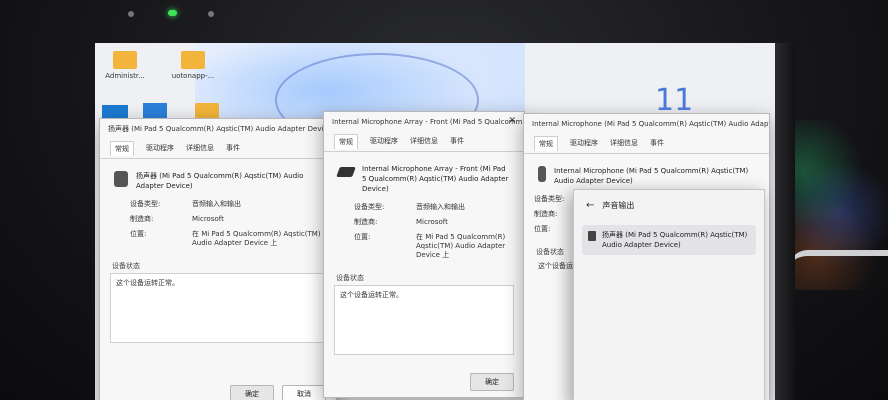 This screenshot has width=888, height=400. What do you see at coordinates (512, 121) in the screenshot?
I see `close-icon: ✕` at bounding box center [512, 121].